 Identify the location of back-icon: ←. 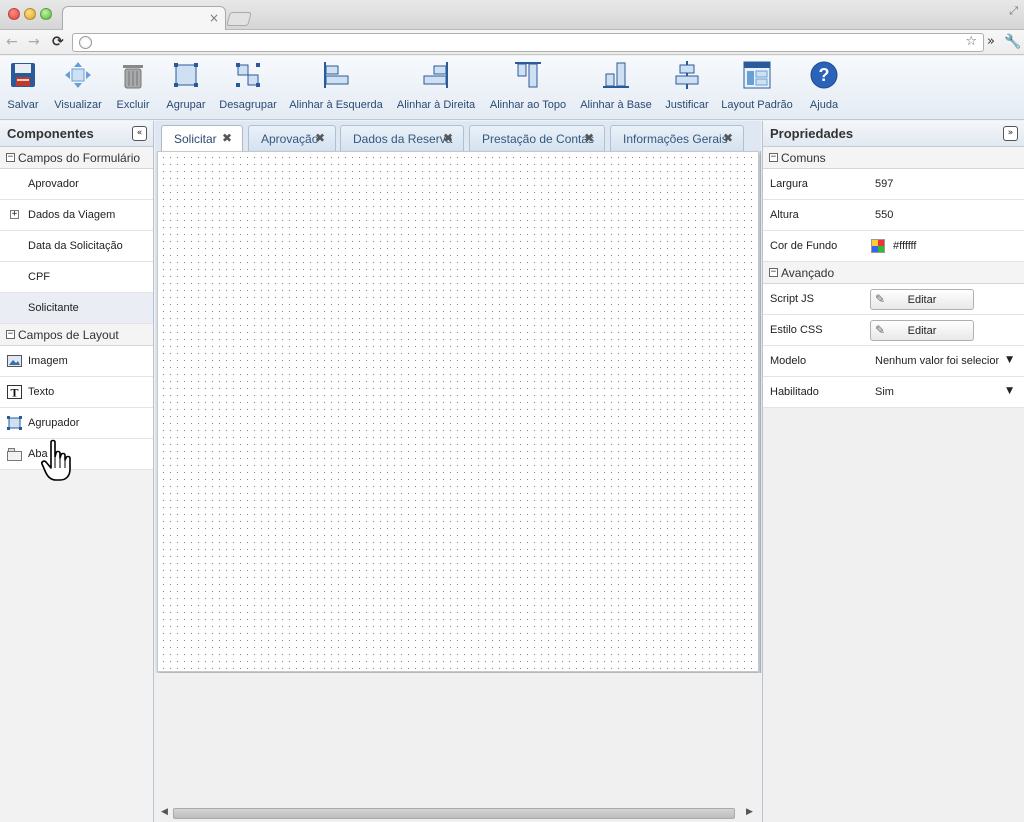
(12, 42).